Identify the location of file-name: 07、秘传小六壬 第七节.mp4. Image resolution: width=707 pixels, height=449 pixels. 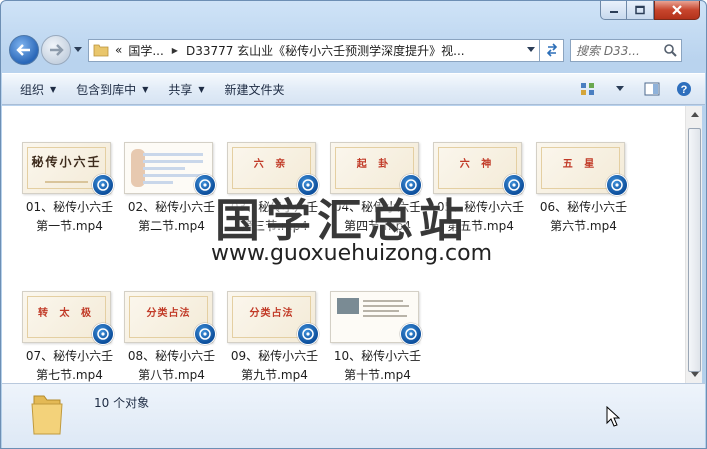
(69, 365).